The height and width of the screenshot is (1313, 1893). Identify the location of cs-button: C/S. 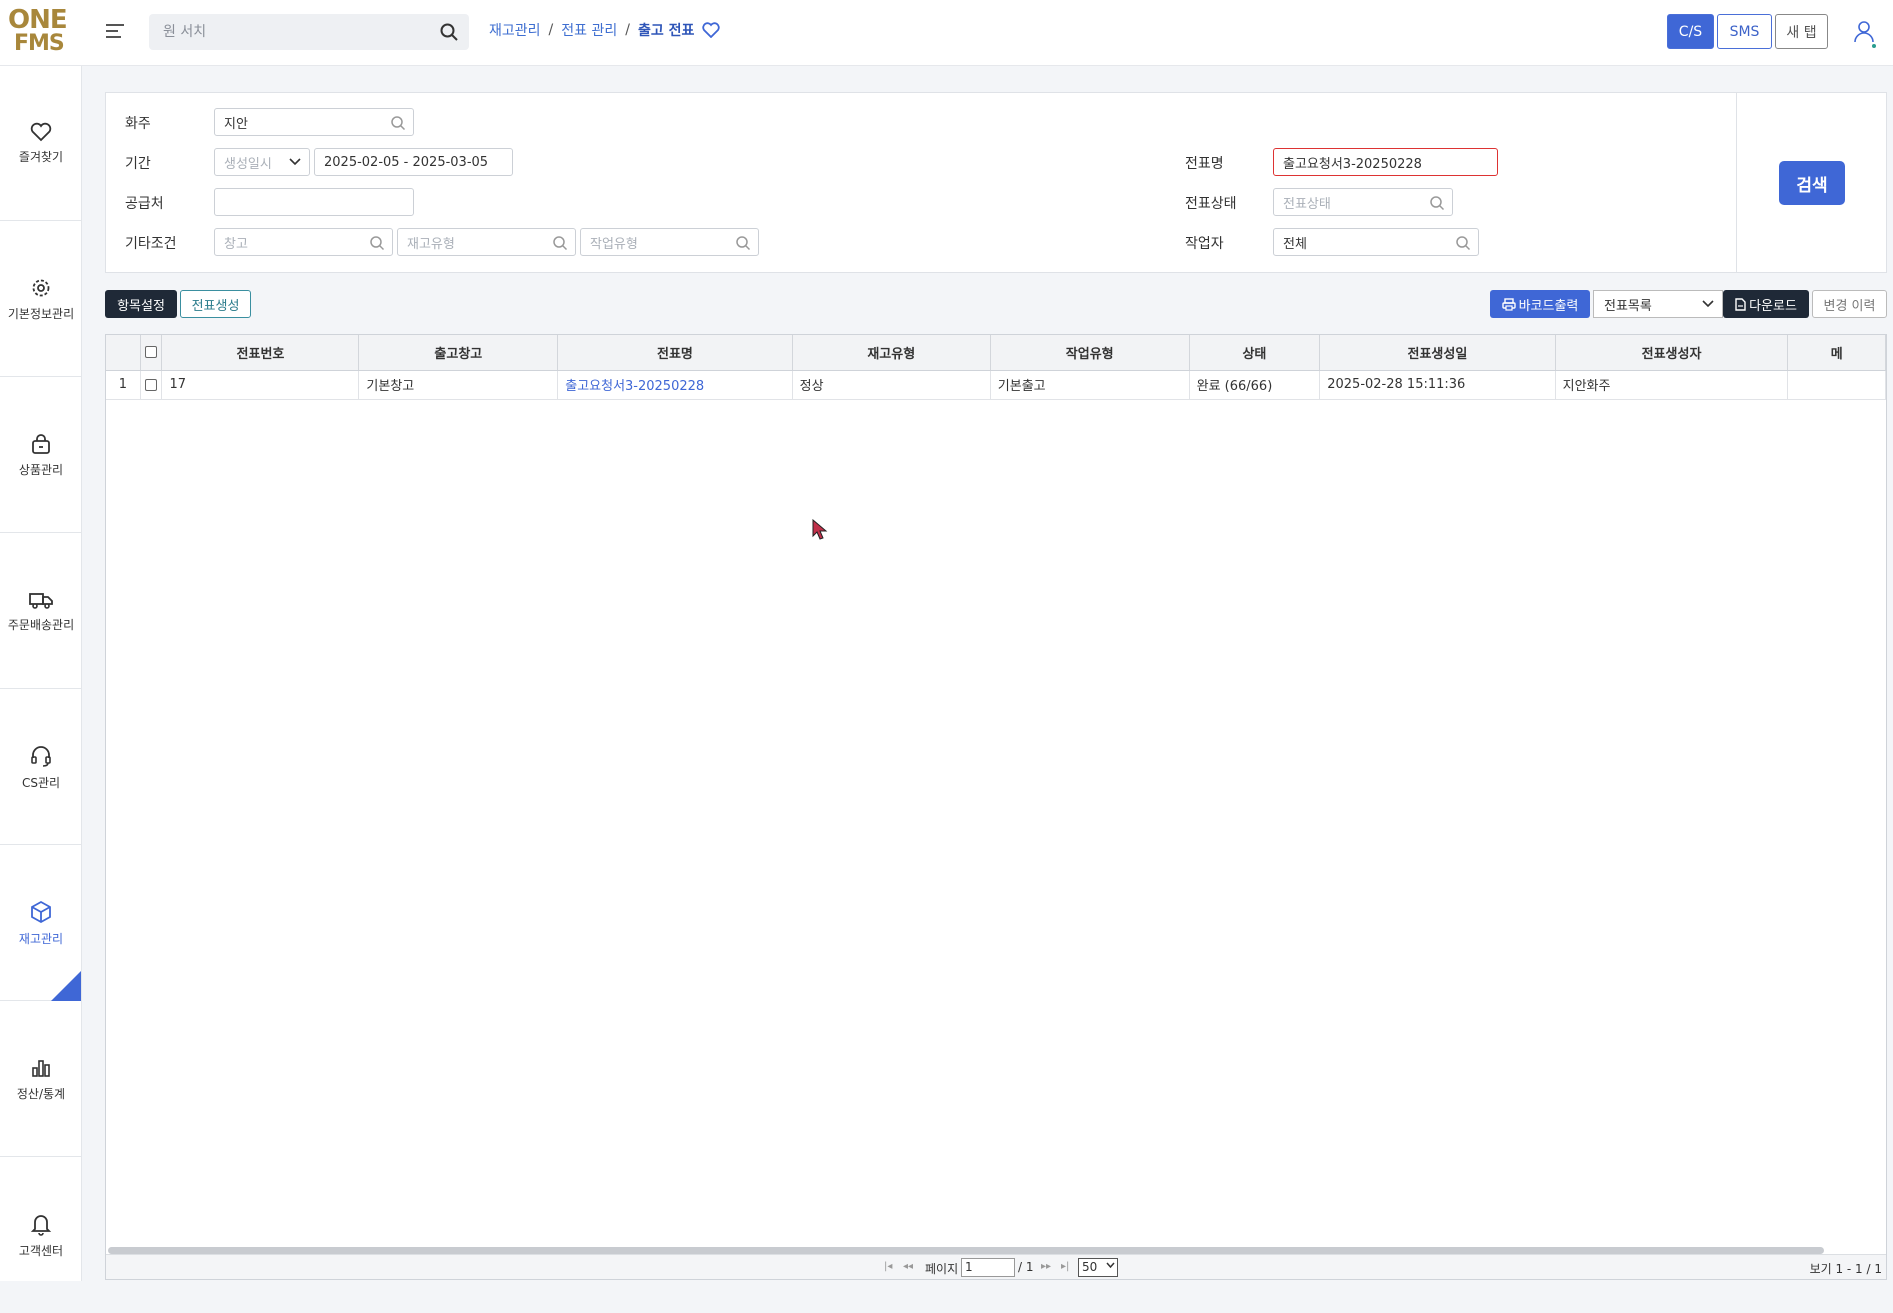
(1690, 31).